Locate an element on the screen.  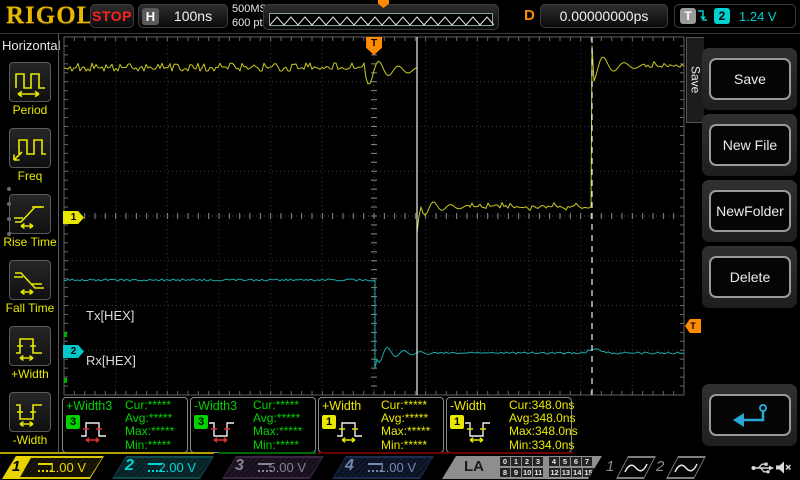
new-file-button: New File is located at coordinates (750, 145).